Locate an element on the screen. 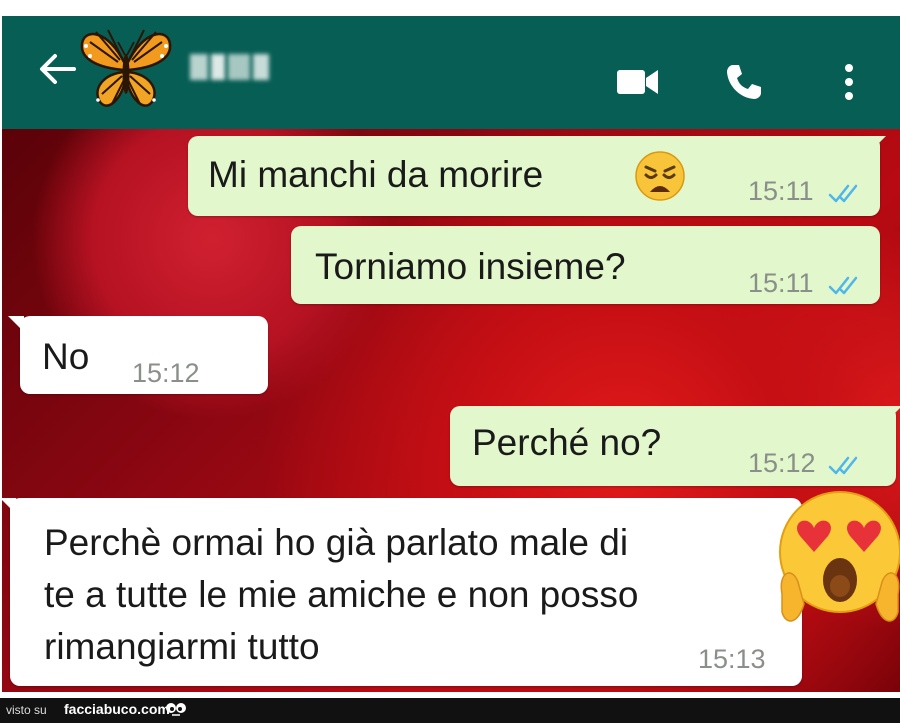 This screenshot has width=900, height=723. message-text-line: Perchè ormai ho già parlato male di is located at coordinates (336, 542).